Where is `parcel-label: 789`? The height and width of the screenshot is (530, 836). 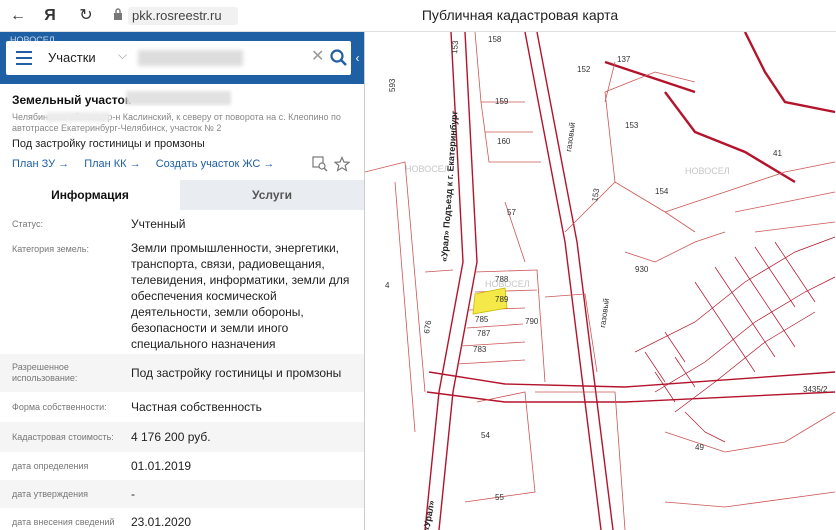 parcel-label: 789 is located at coordinates (502, 299).